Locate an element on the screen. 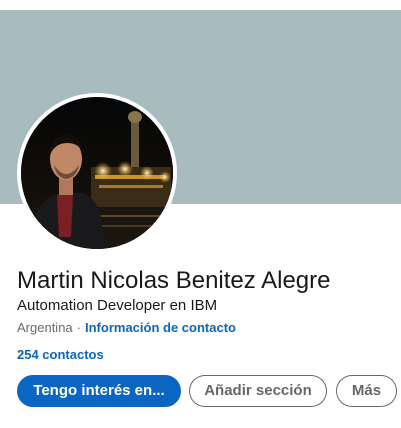 The height and width of the screenshot is (428, 401). profile-headline: Automation Developer en IBM is located at coordinates (117, 305).